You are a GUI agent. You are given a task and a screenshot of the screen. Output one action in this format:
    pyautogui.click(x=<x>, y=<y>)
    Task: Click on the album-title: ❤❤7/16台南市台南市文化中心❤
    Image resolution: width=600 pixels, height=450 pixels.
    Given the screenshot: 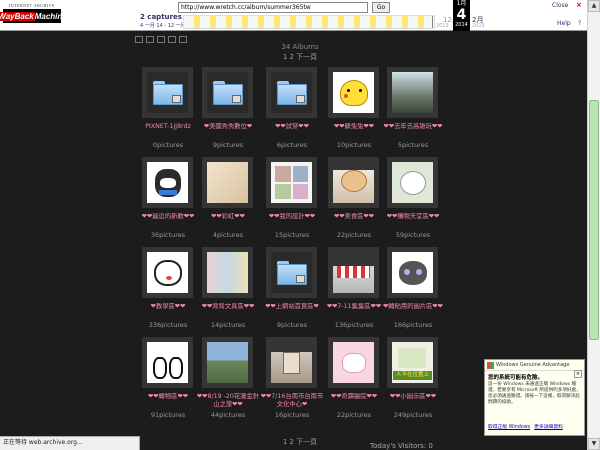 What is the action you would take?
    pyautogui.click(x=292, y=401)
    